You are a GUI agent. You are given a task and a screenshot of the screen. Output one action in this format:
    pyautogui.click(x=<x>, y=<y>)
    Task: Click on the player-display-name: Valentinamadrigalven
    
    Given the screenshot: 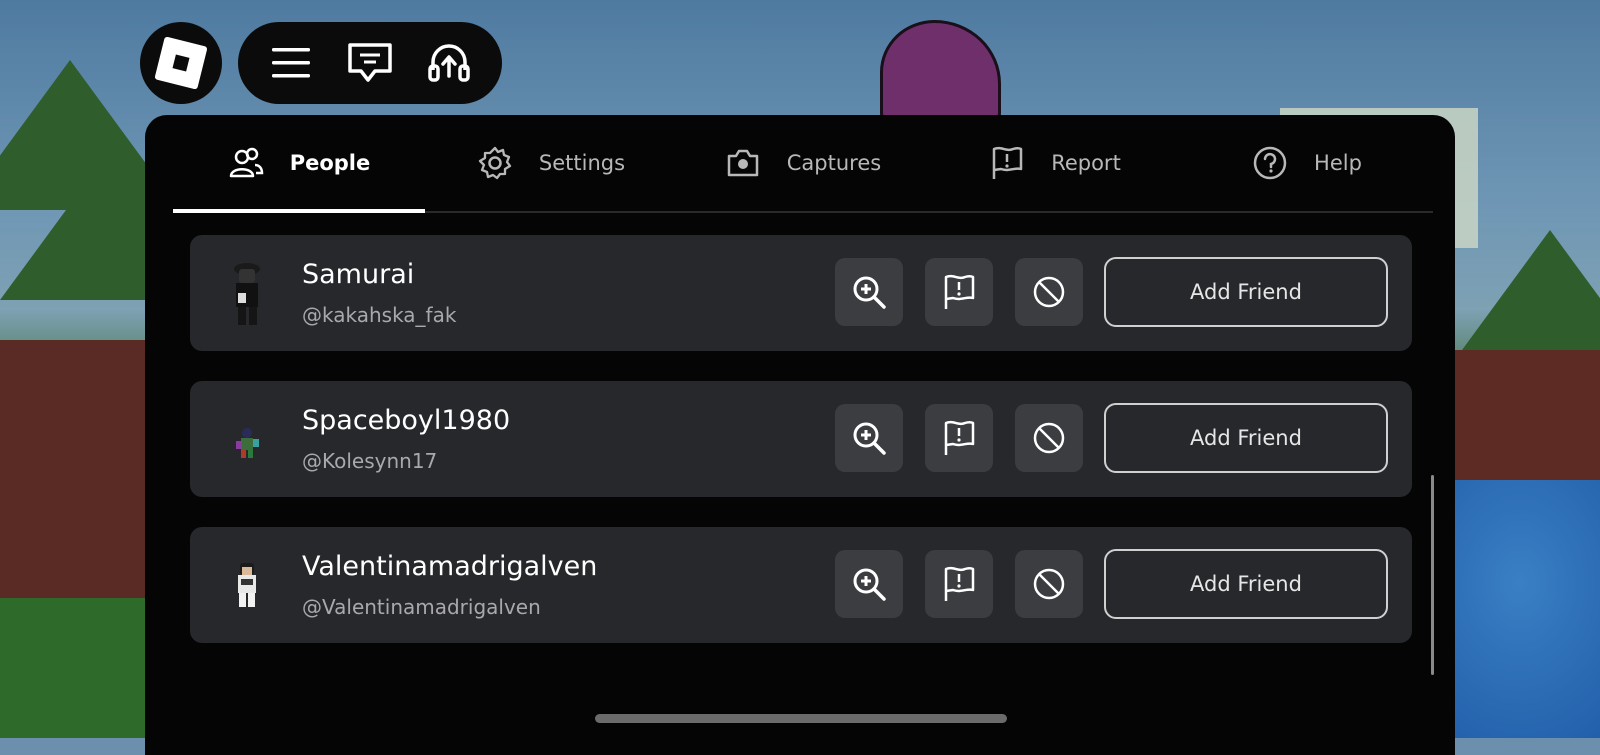 What is the action you would take?
    pyautogui.click(x=450, y=566)
    